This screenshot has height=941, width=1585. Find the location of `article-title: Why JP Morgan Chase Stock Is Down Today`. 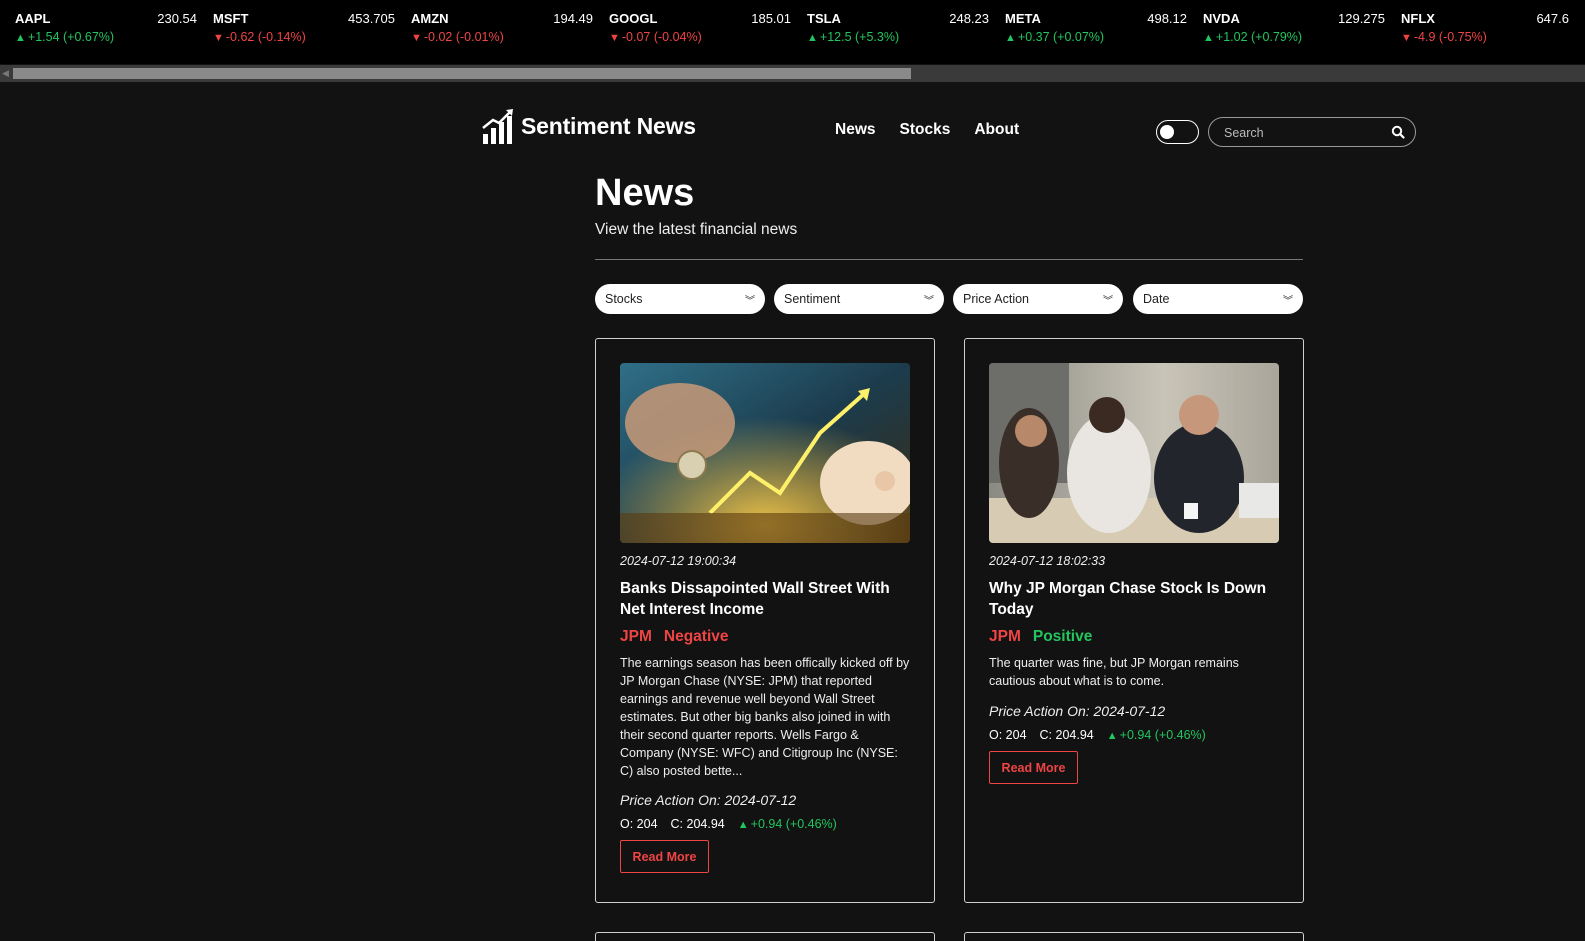

article-title: Why JP Morgan Chase Stock Is Down Today is located at coordinates (1134, 599).